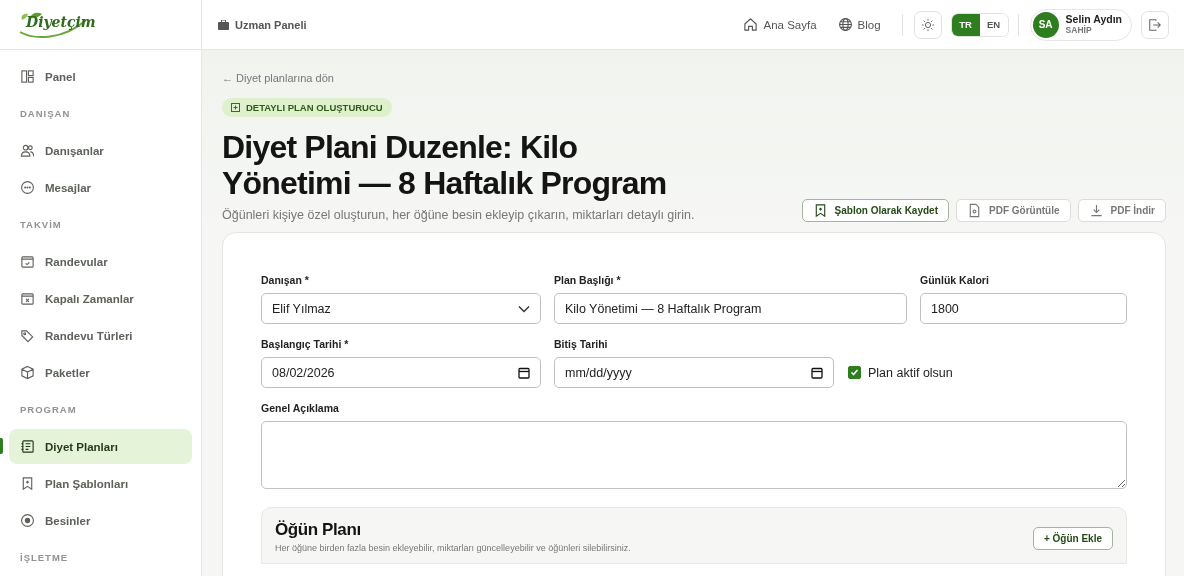 This screenshot has width=1184, height=576. What do you see at coordinates (730, 308) in the screenshot?
I see `plan-title-field: Kilo Yönetimi — 8 Haftalık Program` at bounding box center [730, 308].